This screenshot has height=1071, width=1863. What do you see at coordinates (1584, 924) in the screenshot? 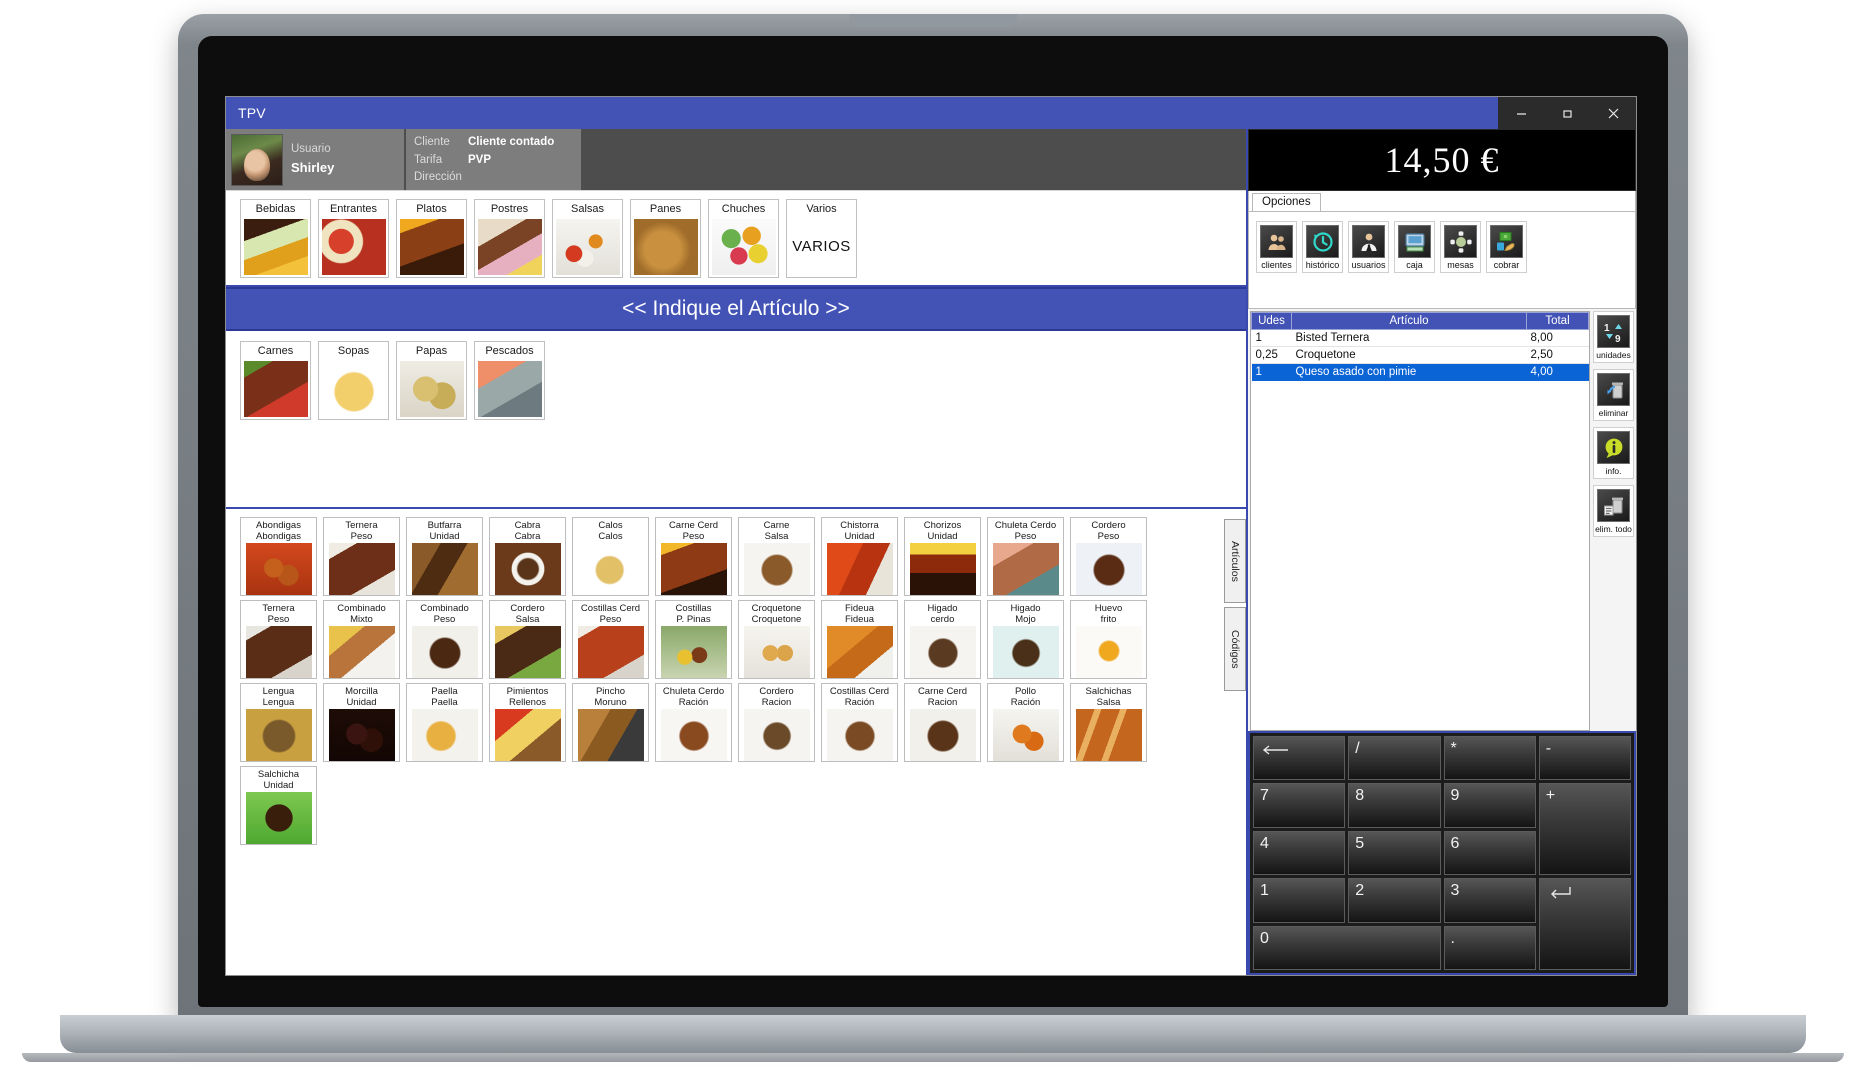
I see `key-enter` at bounding box center [1584, 924].